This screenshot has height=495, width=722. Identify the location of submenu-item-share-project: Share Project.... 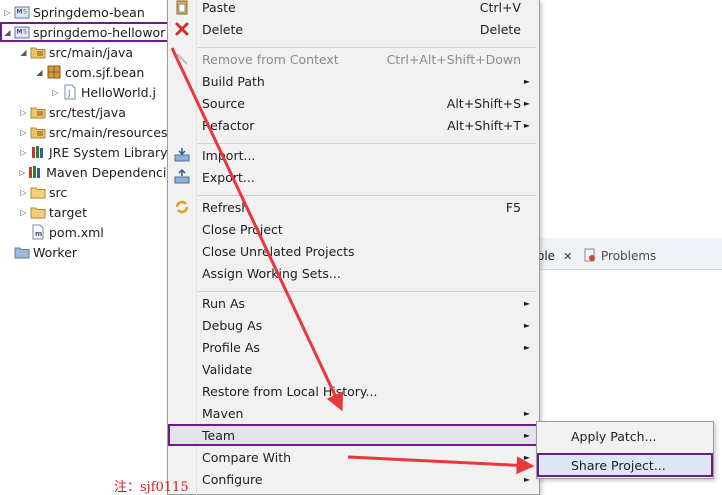
(625, 465).